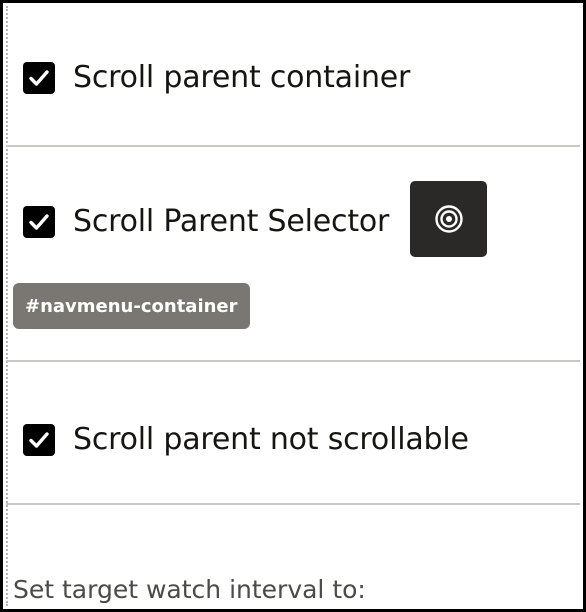  What do you see at coordinates (271, 439) in the screenshot?
I see `scroll-parent-not-scrollable-label: Scroll parent not scrollable` at bounding box center [271, 439].